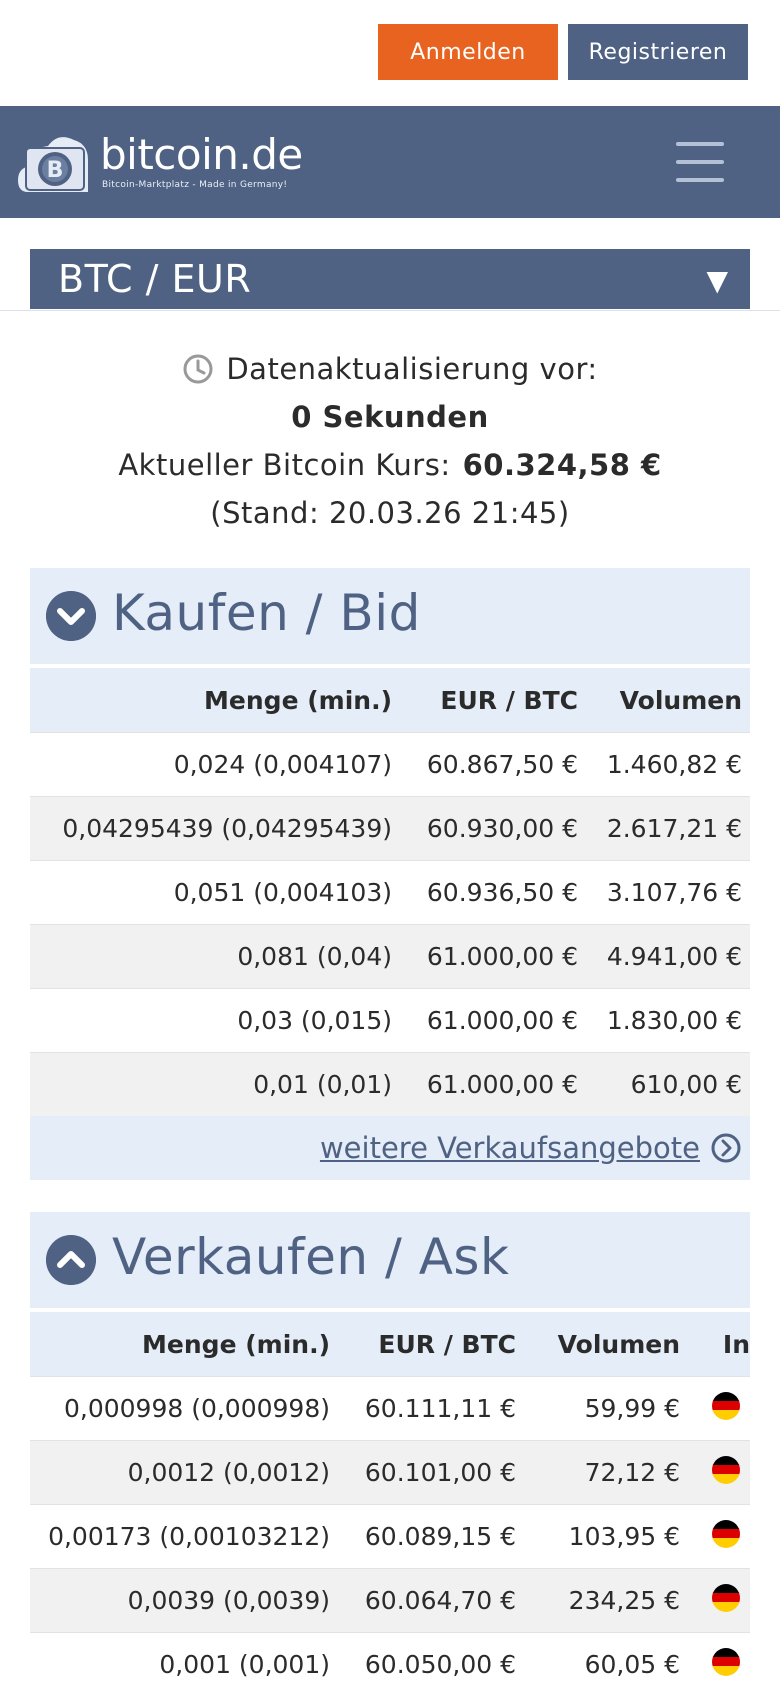 Image resolution: width=780 pixels, height=1688 pixels. Describe the element at coordinates (624, 1536) in the screenshot. I see `table-cell: 103,95 €` at that location.